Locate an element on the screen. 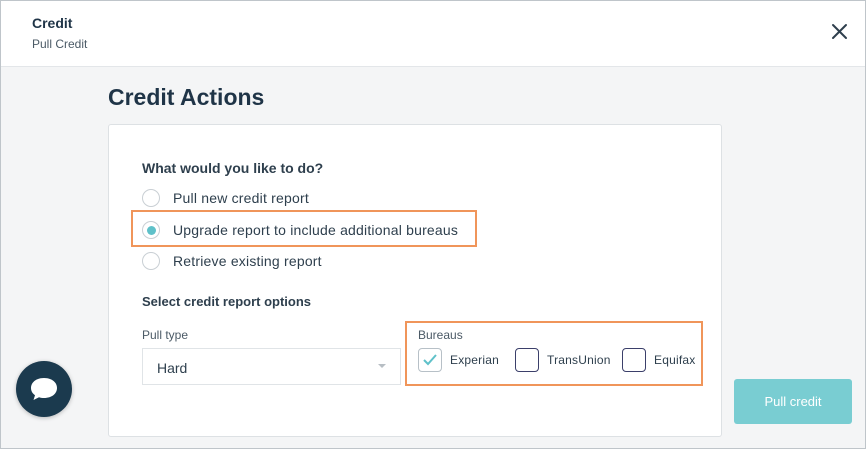  checkbox-label: Equifax is located at coordinates (675, 360).